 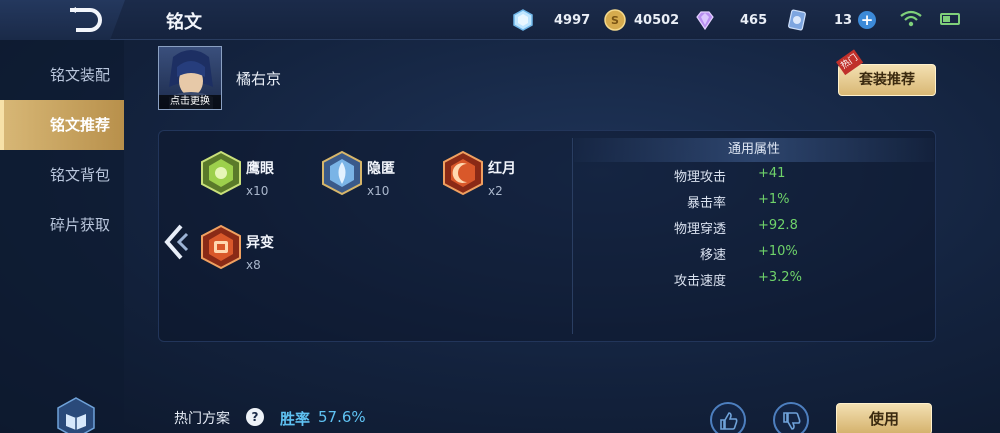 I want to click on currency-ticket: 13, so click(x=819, y=20).